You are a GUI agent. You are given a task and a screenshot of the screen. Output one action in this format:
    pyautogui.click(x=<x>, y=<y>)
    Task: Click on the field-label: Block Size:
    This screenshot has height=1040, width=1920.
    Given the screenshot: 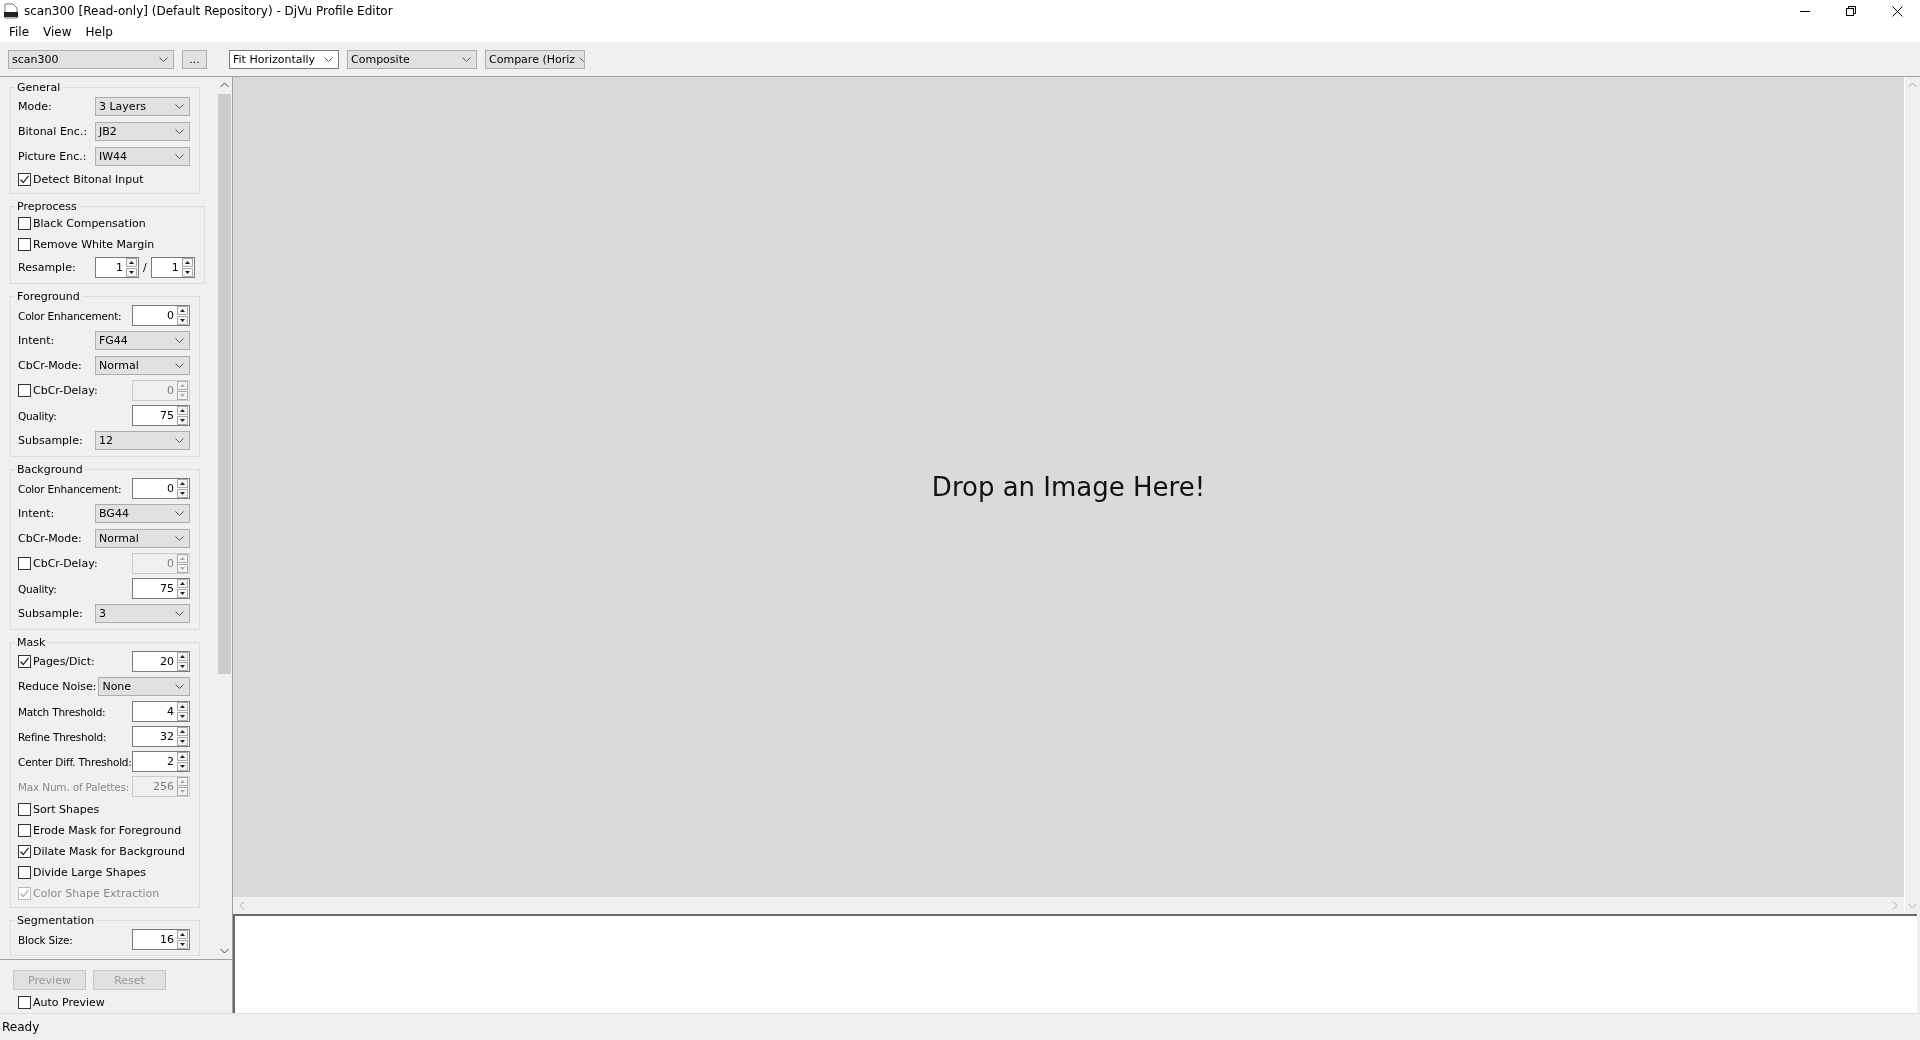 What is the action you would take?
    pyautogui.click(x=45, y=939)
    